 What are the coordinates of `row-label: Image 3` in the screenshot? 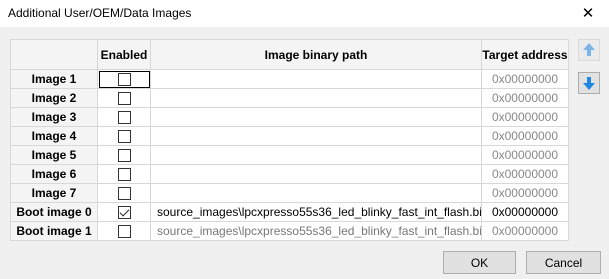 It's located at (54, 117).